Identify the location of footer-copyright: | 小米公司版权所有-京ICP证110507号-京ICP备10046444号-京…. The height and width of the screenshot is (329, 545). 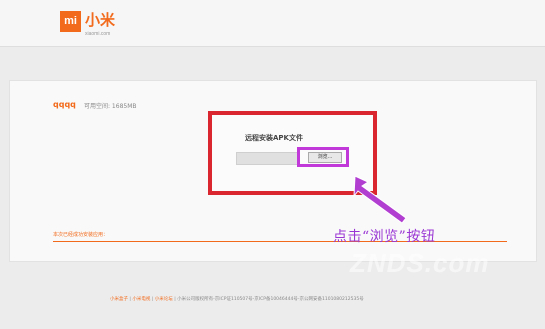
(269, 299).